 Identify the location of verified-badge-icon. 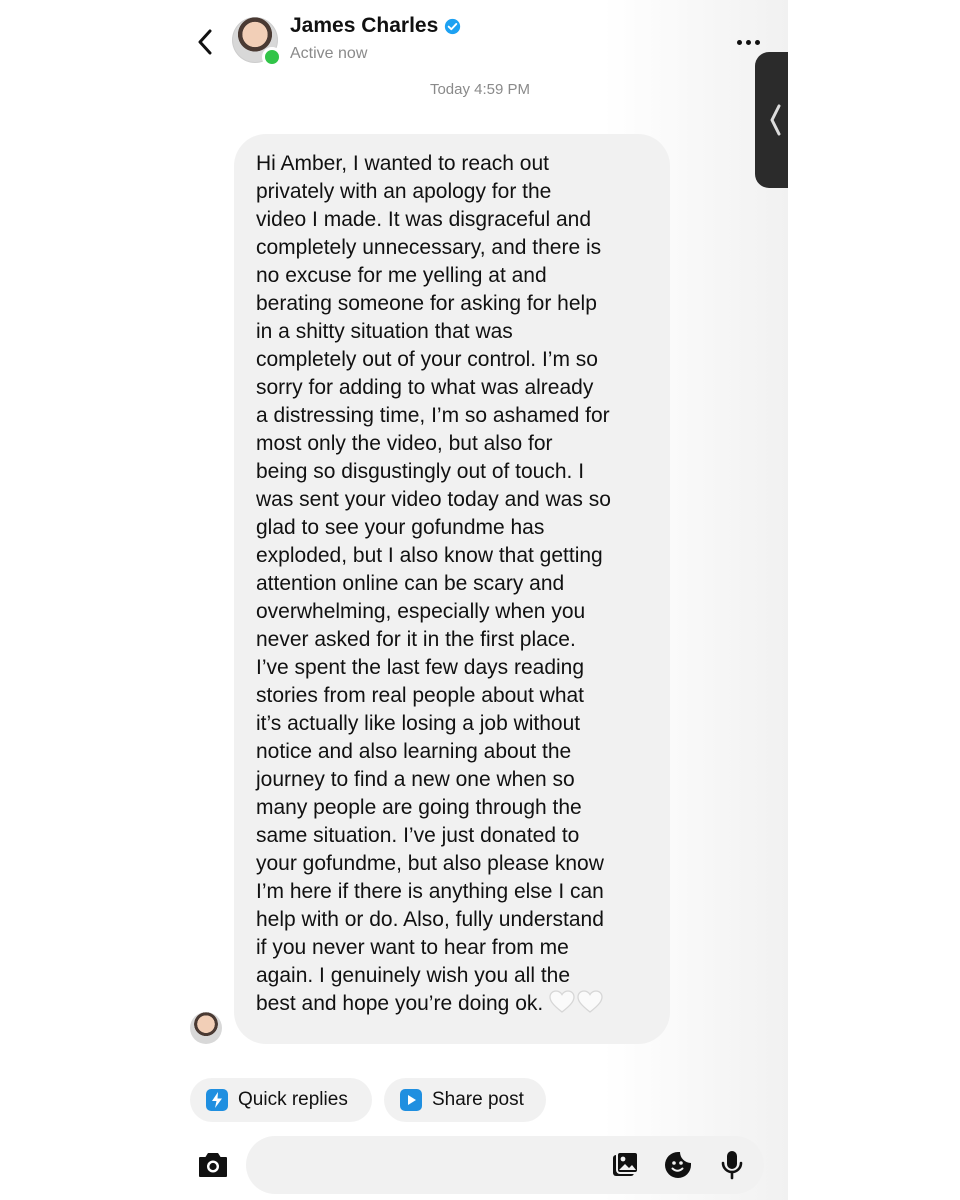
(453, 26).